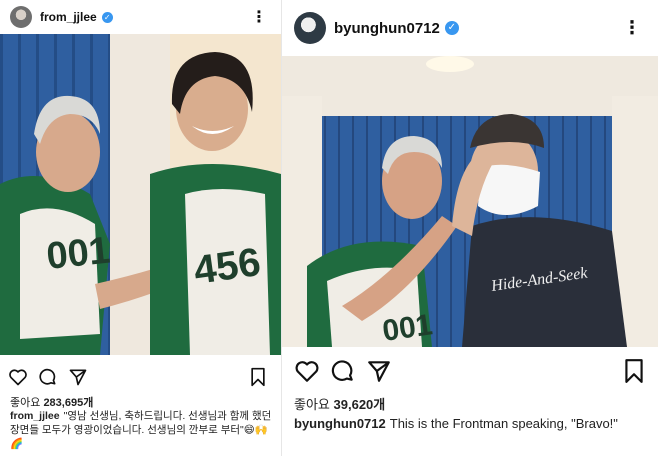 The height and width of the screenshot is (456, 658). I want to click on username: from_jjlee, so click(68, 17).